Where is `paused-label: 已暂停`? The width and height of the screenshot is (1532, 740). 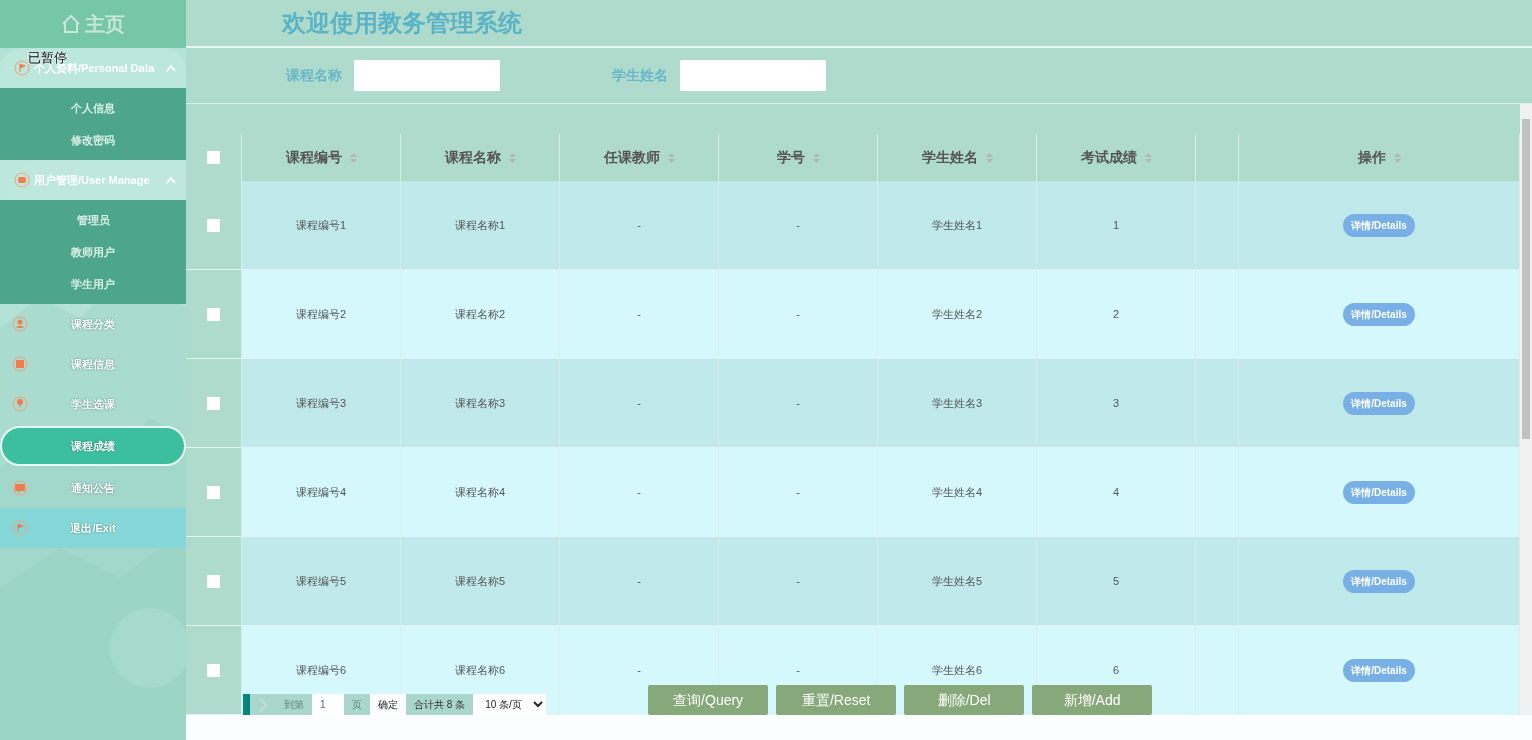 paused-label: 已暂停 is located at coordinates (47, 57).